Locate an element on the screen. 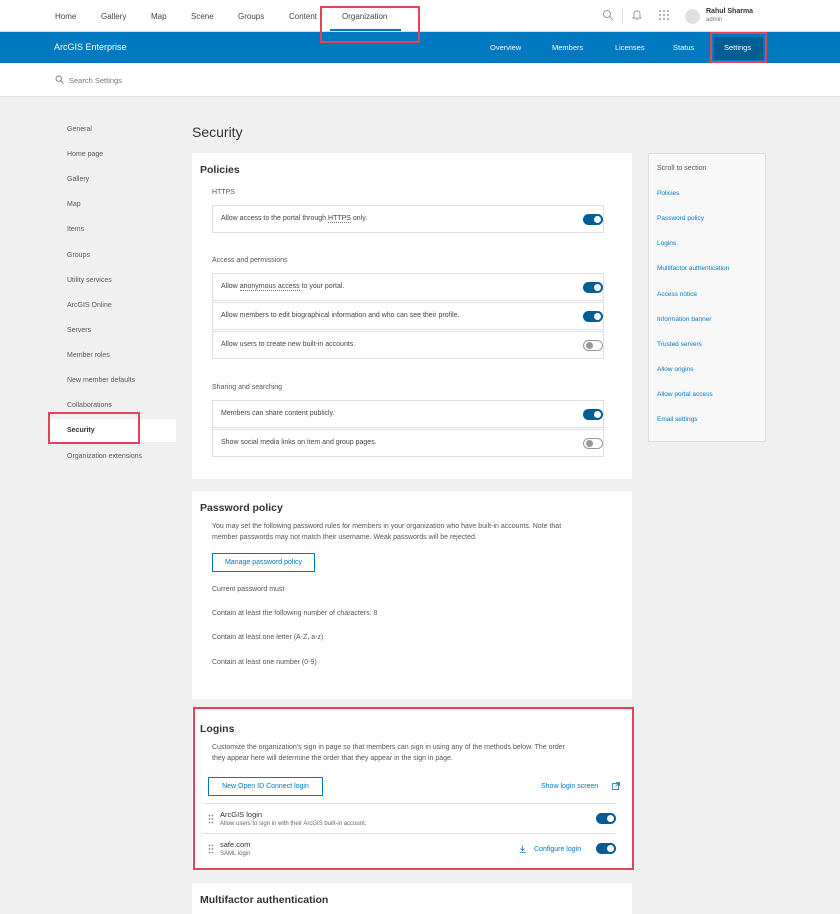 This screenshot has width=840, height=914. share-public-row: Members can share content publicly. is located at coordinates (408, 414).